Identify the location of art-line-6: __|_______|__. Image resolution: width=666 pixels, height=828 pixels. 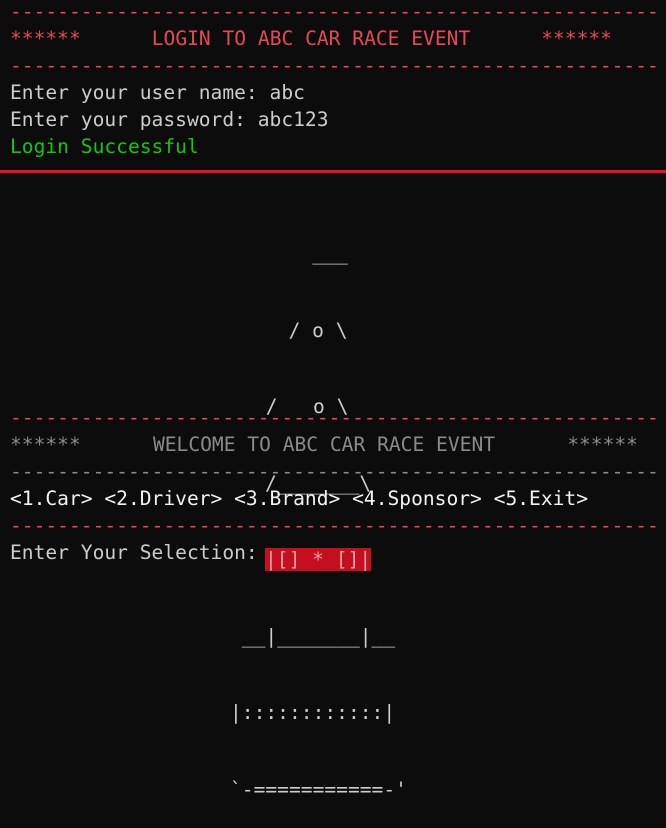
(313, 636).